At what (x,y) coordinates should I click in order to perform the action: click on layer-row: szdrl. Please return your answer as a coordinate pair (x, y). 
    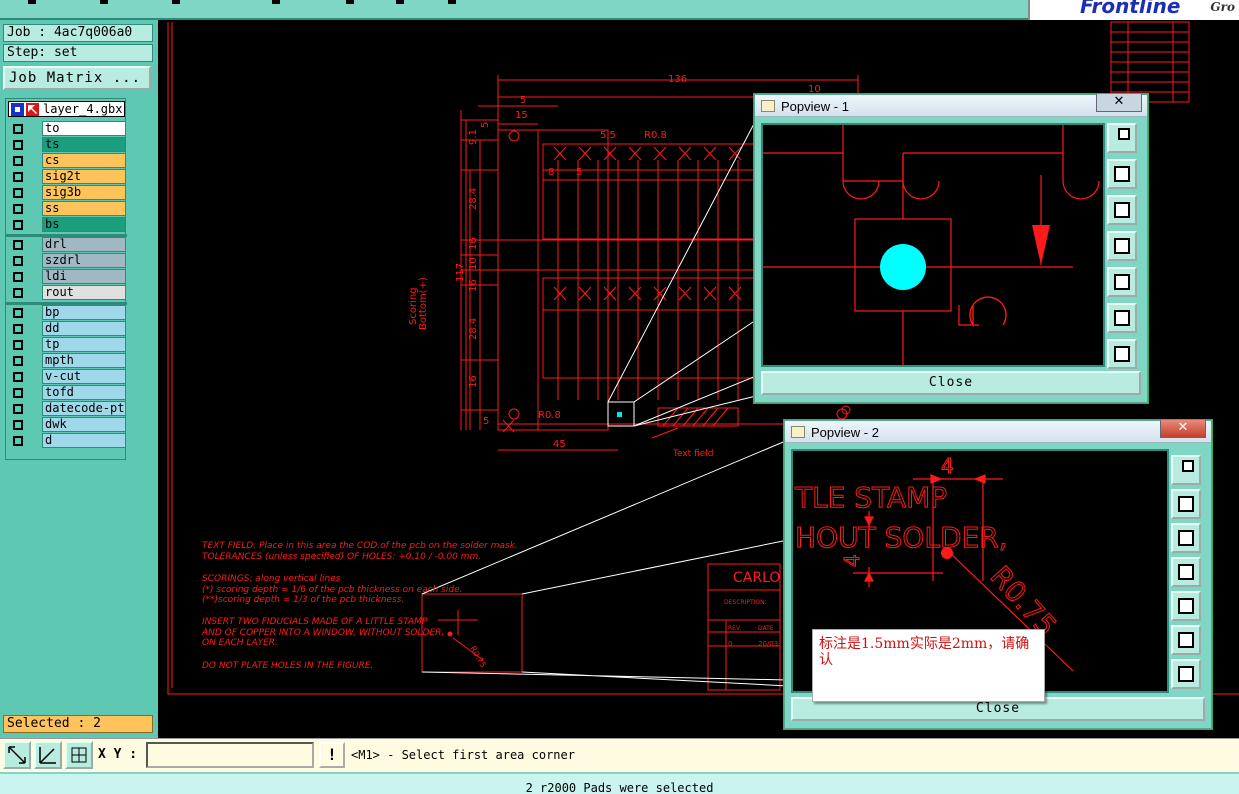
    Looking at the image, I should click on (67, 261).